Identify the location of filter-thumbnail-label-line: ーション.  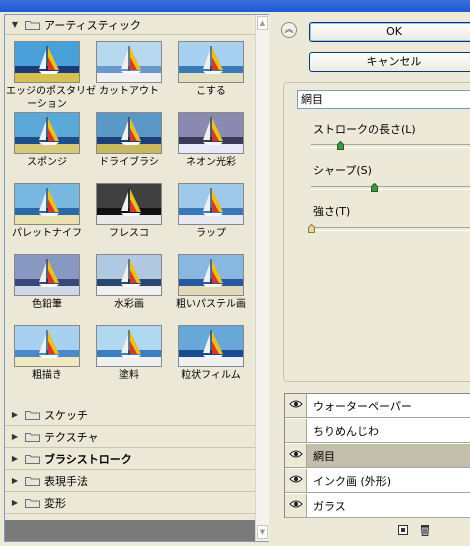
(47, 104).